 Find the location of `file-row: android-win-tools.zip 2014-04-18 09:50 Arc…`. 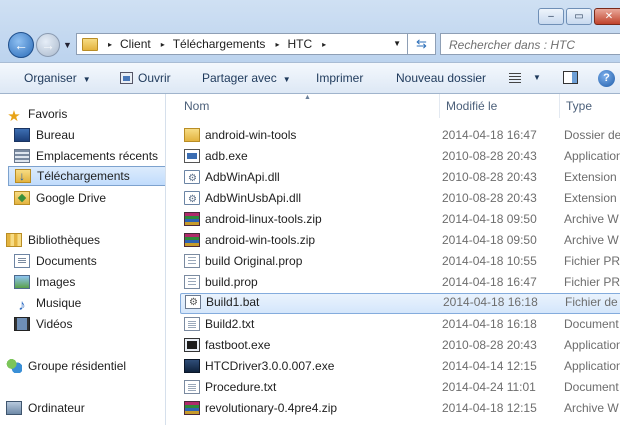

file-row: android-win-tools.zip 2014-04-18 09:50 Arc… is located at coordinates (400, 240).